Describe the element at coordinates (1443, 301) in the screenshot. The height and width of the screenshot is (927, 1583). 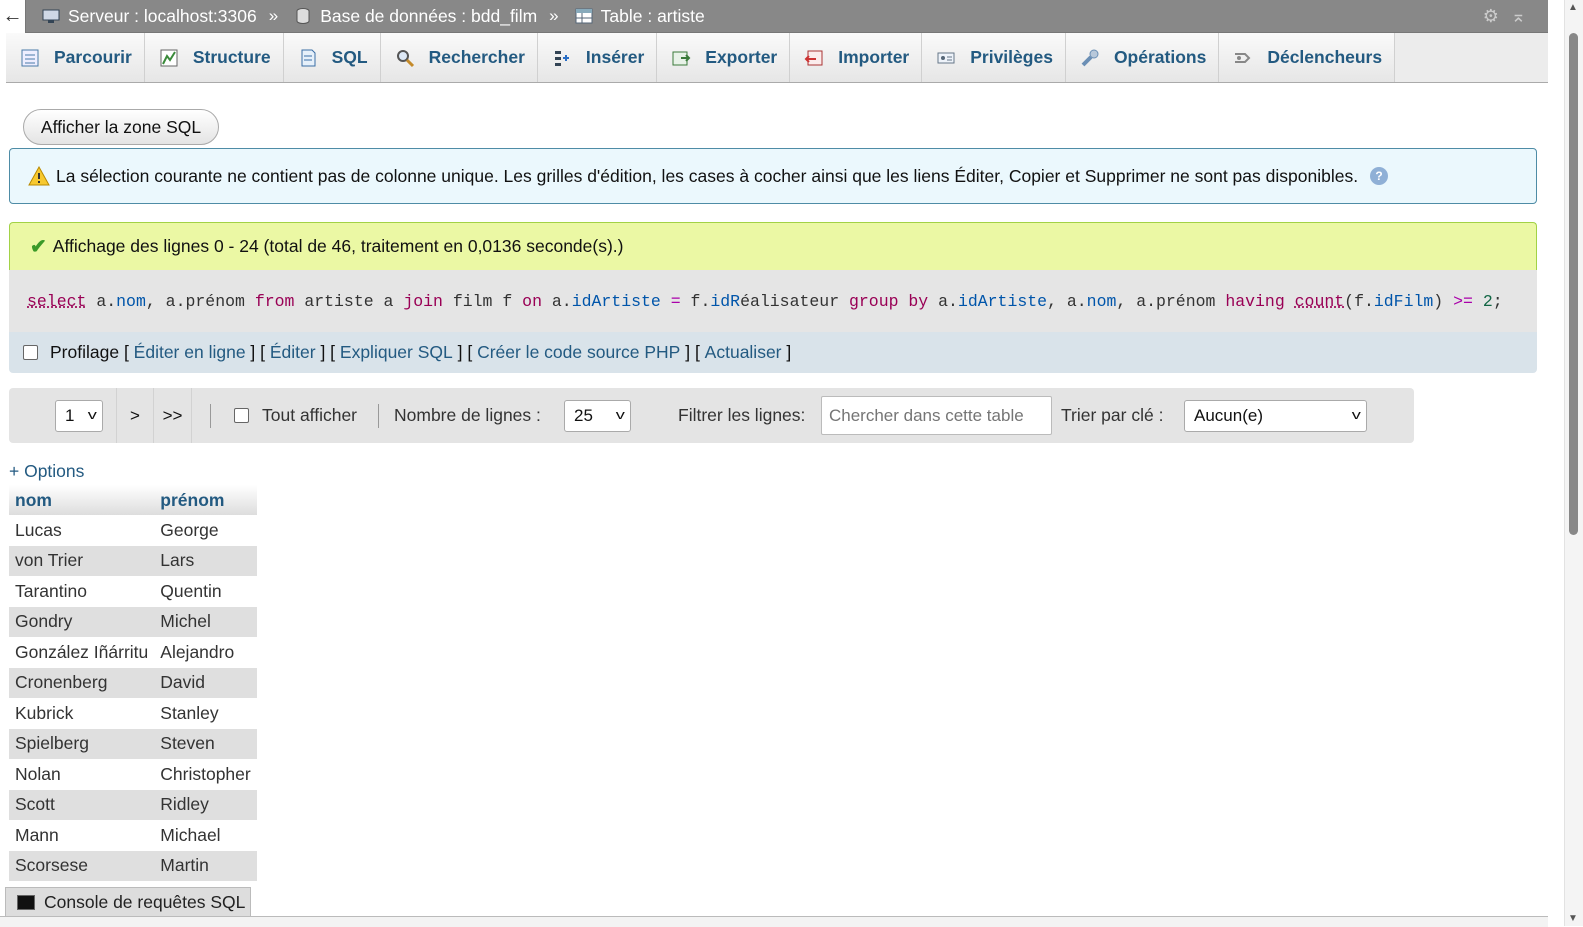
I see `sql-token: )` at that location.